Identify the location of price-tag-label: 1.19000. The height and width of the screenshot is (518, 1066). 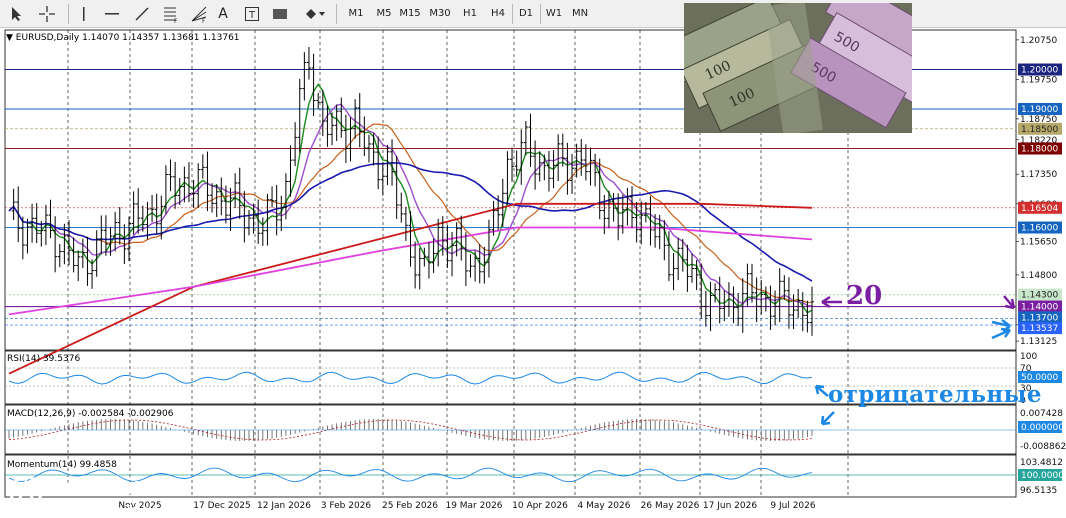
(1039, 110).